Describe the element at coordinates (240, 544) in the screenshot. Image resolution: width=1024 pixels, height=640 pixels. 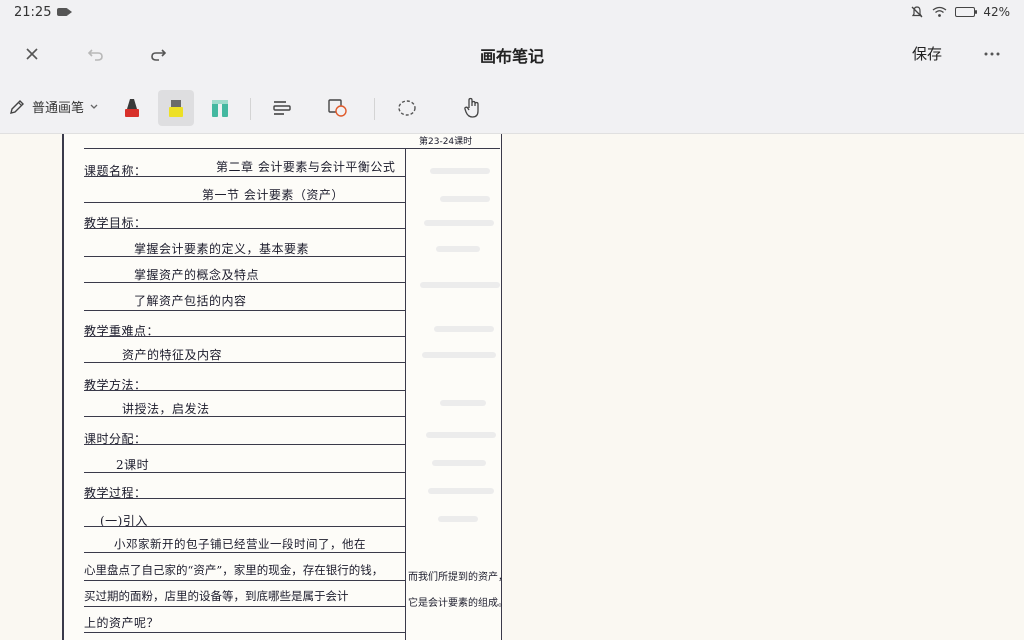
I see `handwritten-line: 小邓家新开的包子铺已经营业一段时间了，他在` at that location.